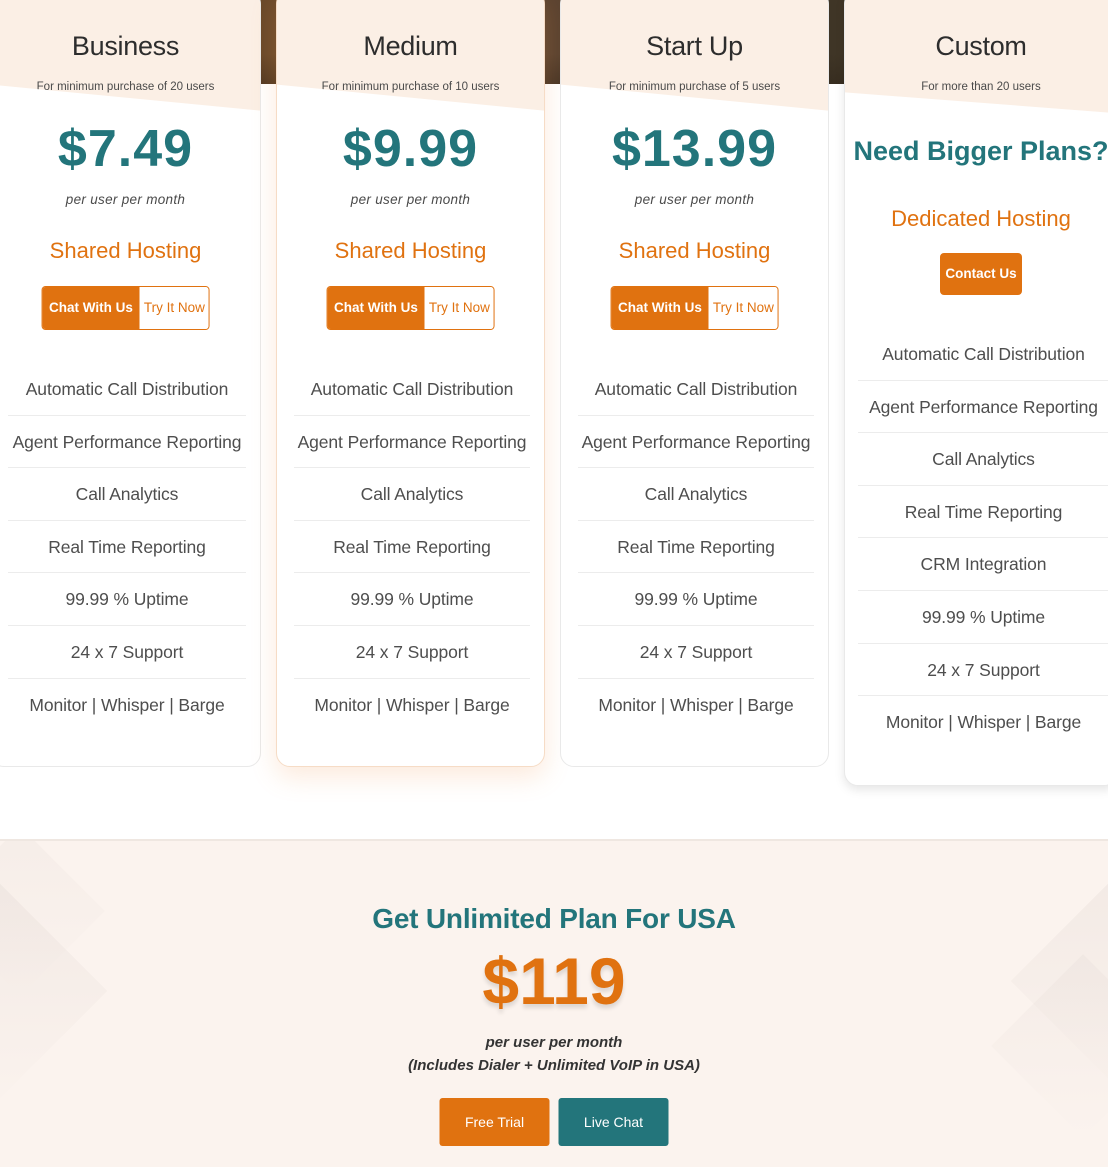 The width and height of the screenshot is (1108, 1167). I want to click on plan-name: Start Up, so click(694, 46).